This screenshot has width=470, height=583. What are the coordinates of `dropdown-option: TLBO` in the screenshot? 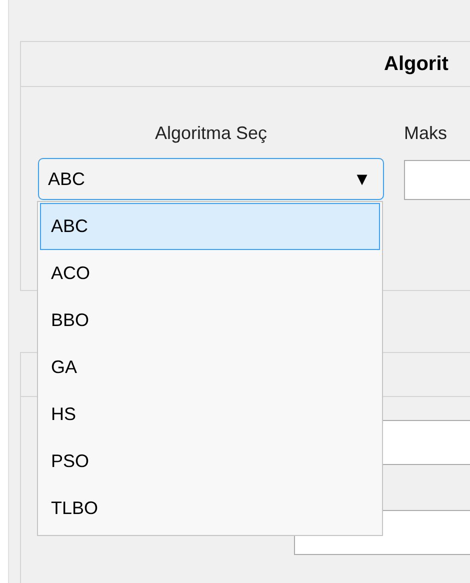 It's located at (210, 508).